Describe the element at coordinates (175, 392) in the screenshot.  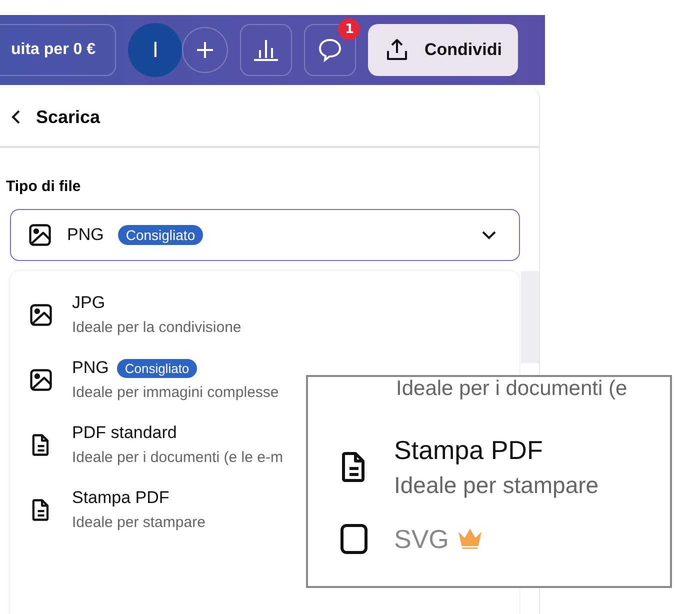
I see `option-description: Ideale per immagini complesse` at that location.